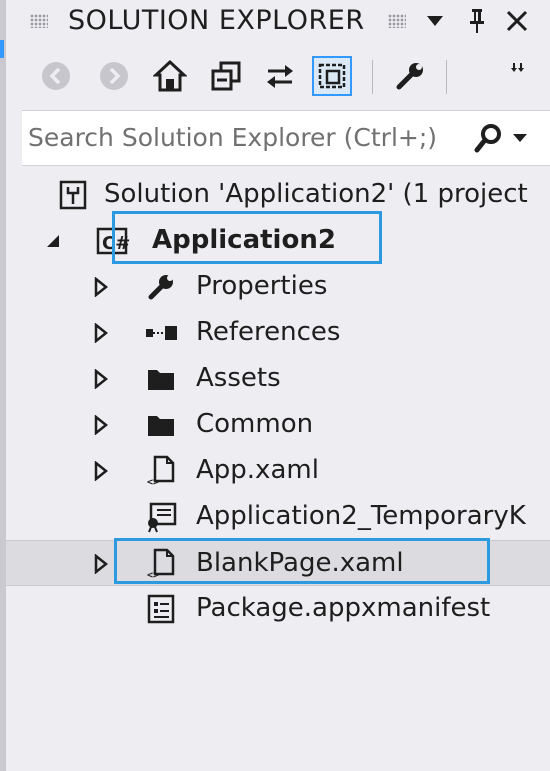  Describe the element at coordinates (238, 137) in the screenshot. I see `search-input` at that location.